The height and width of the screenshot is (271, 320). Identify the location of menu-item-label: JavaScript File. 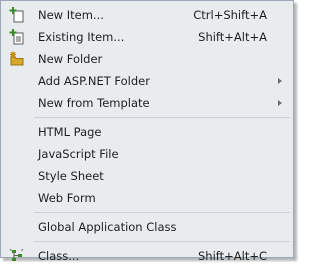
(78, 154).